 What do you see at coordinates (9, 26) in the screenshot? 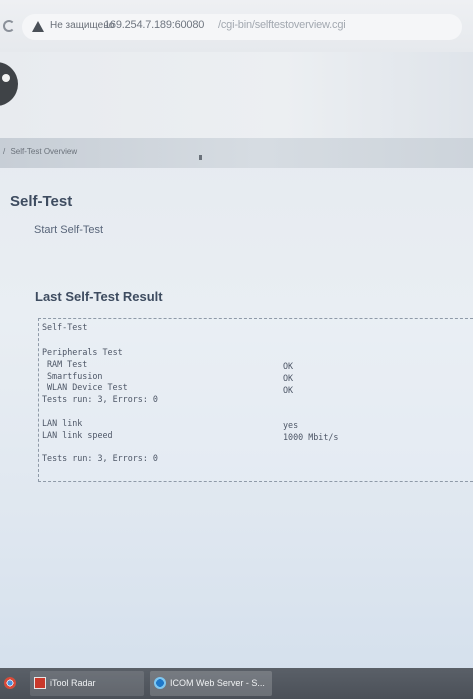
I see `reload-icon` at bounding box center [9, 26].